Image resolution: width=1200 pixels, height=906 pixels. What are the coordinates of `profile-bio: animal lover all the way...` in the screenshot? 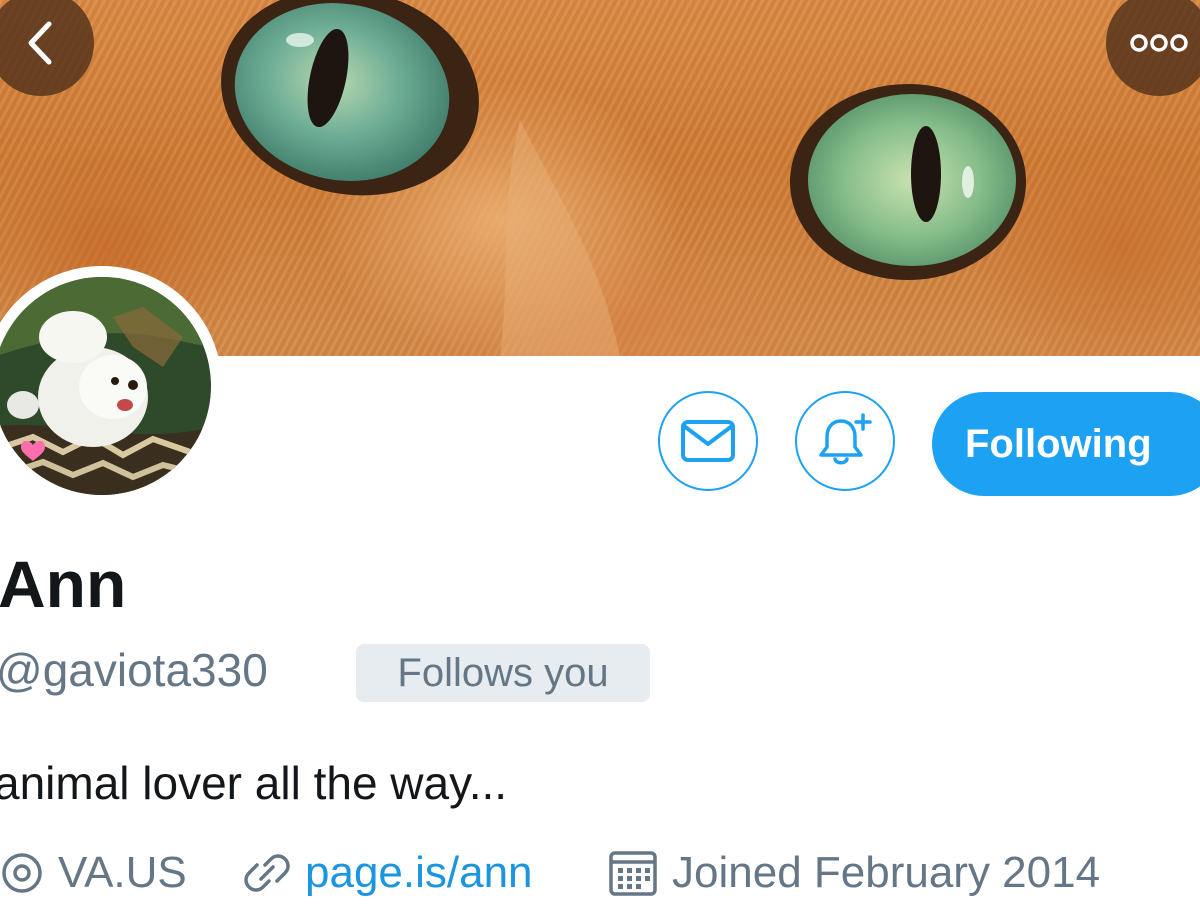 It's located at (254, 783).